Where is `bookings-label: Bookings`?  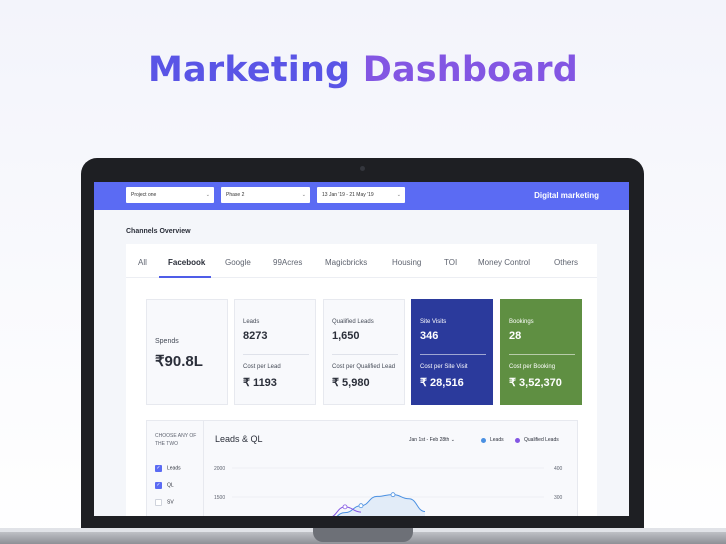 bookings-label: Bookings is located at coordinates (521, 322).